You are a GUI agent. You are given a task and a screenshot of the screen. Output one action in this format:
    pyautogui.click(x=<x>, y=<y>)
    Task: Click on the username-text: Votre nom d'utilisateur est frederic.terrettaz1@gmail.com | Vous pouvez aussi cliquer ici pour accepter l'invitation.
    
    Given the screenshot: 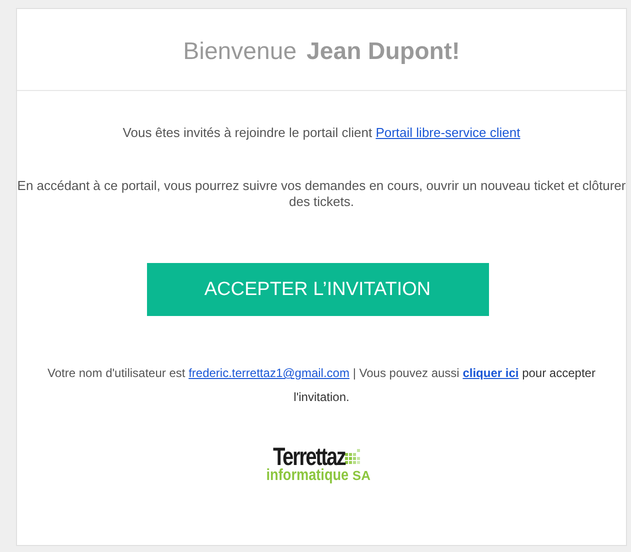 What is the action you would take?
    pyautogui.click(x=321, y=385)
    